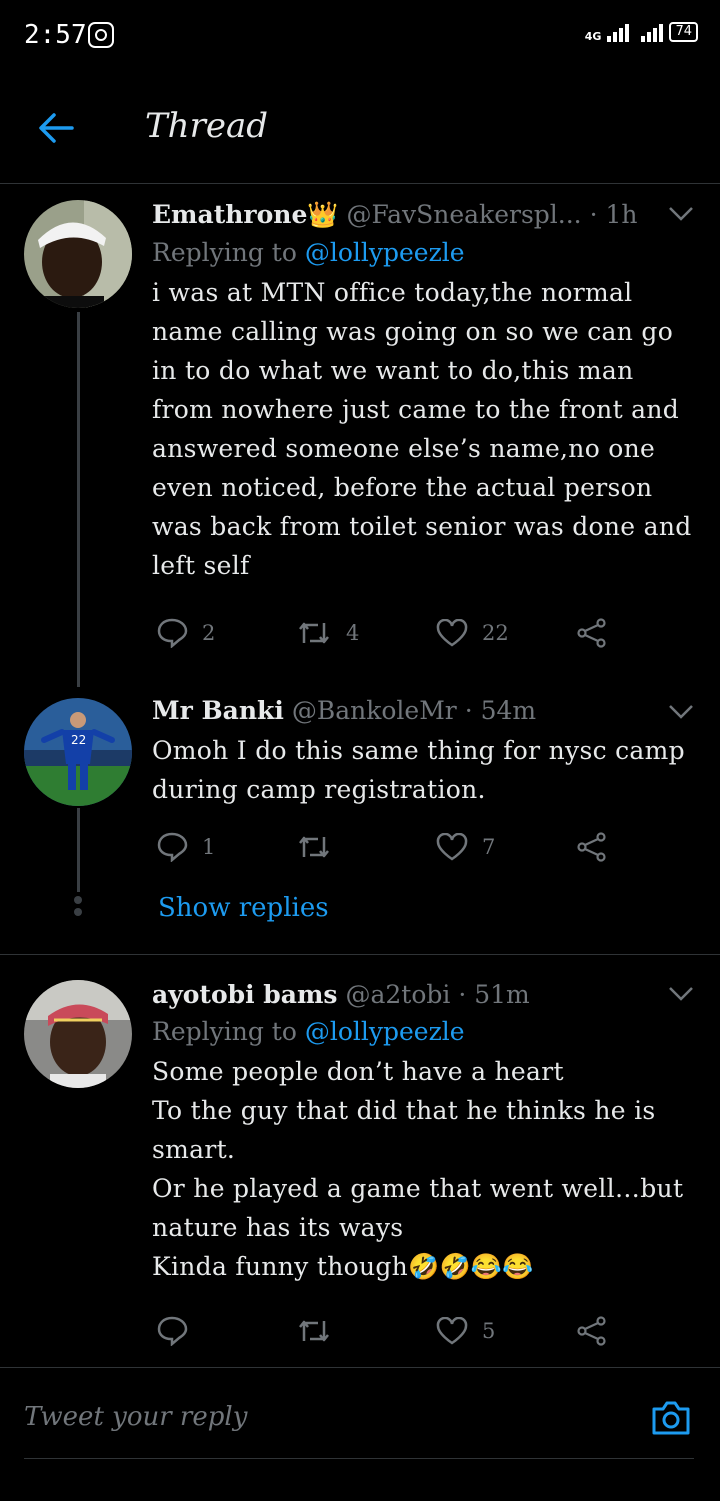  Describe the element at coordinates (101, 35) in the screenshot. I see `instagram-icon` at that location.